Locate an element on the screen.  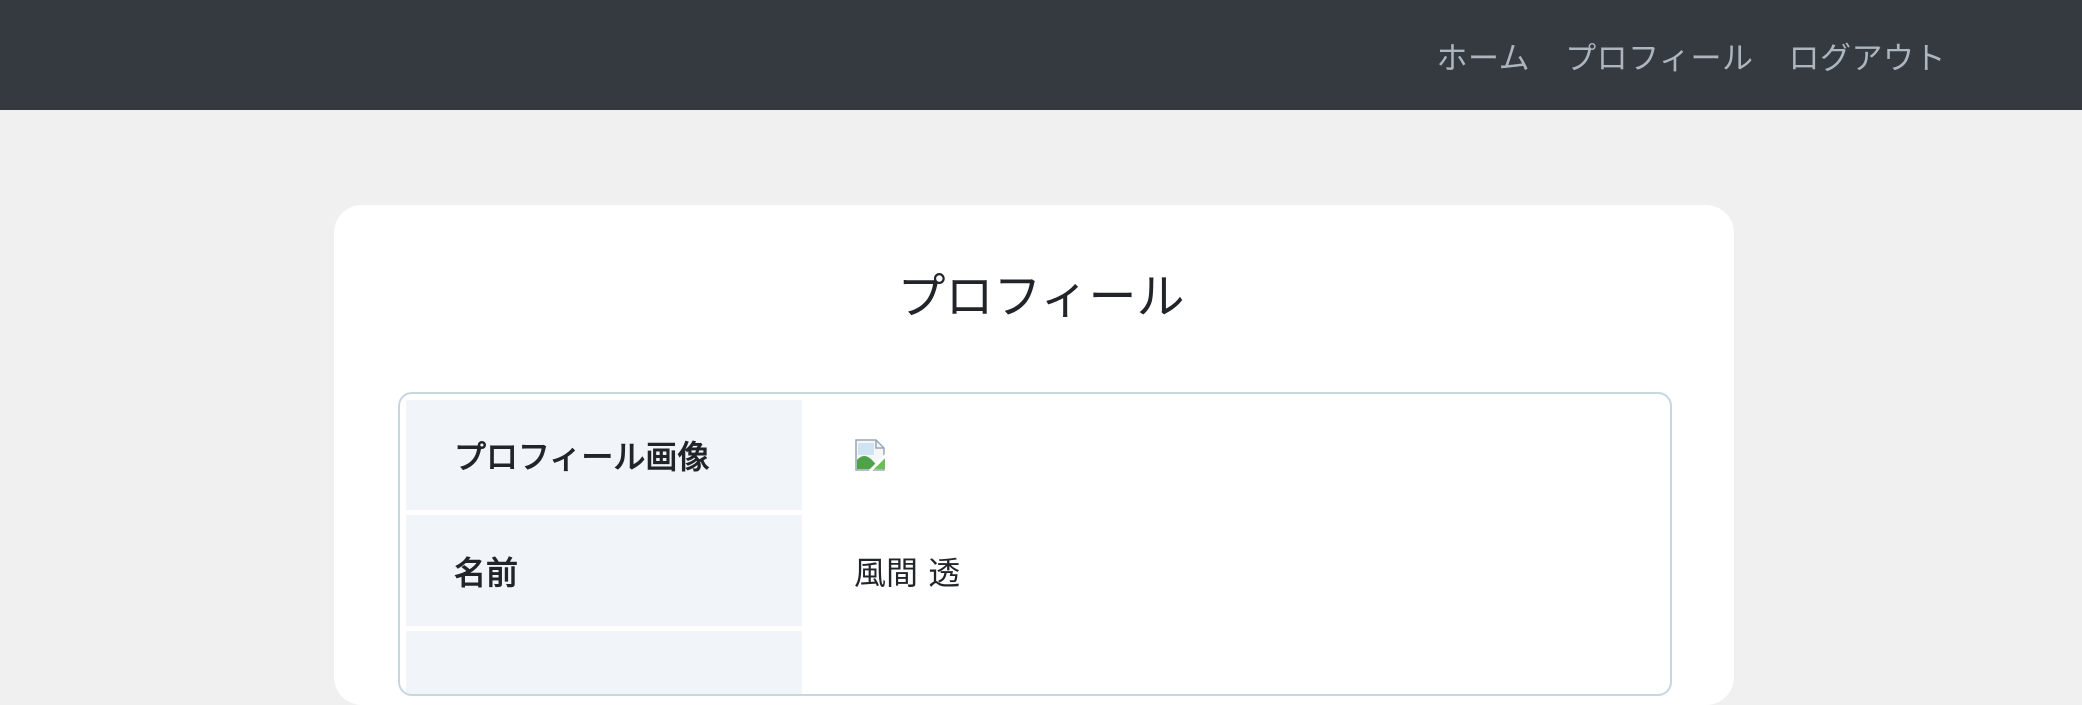
row-value-profile-image is located at coordinates (871, 455).